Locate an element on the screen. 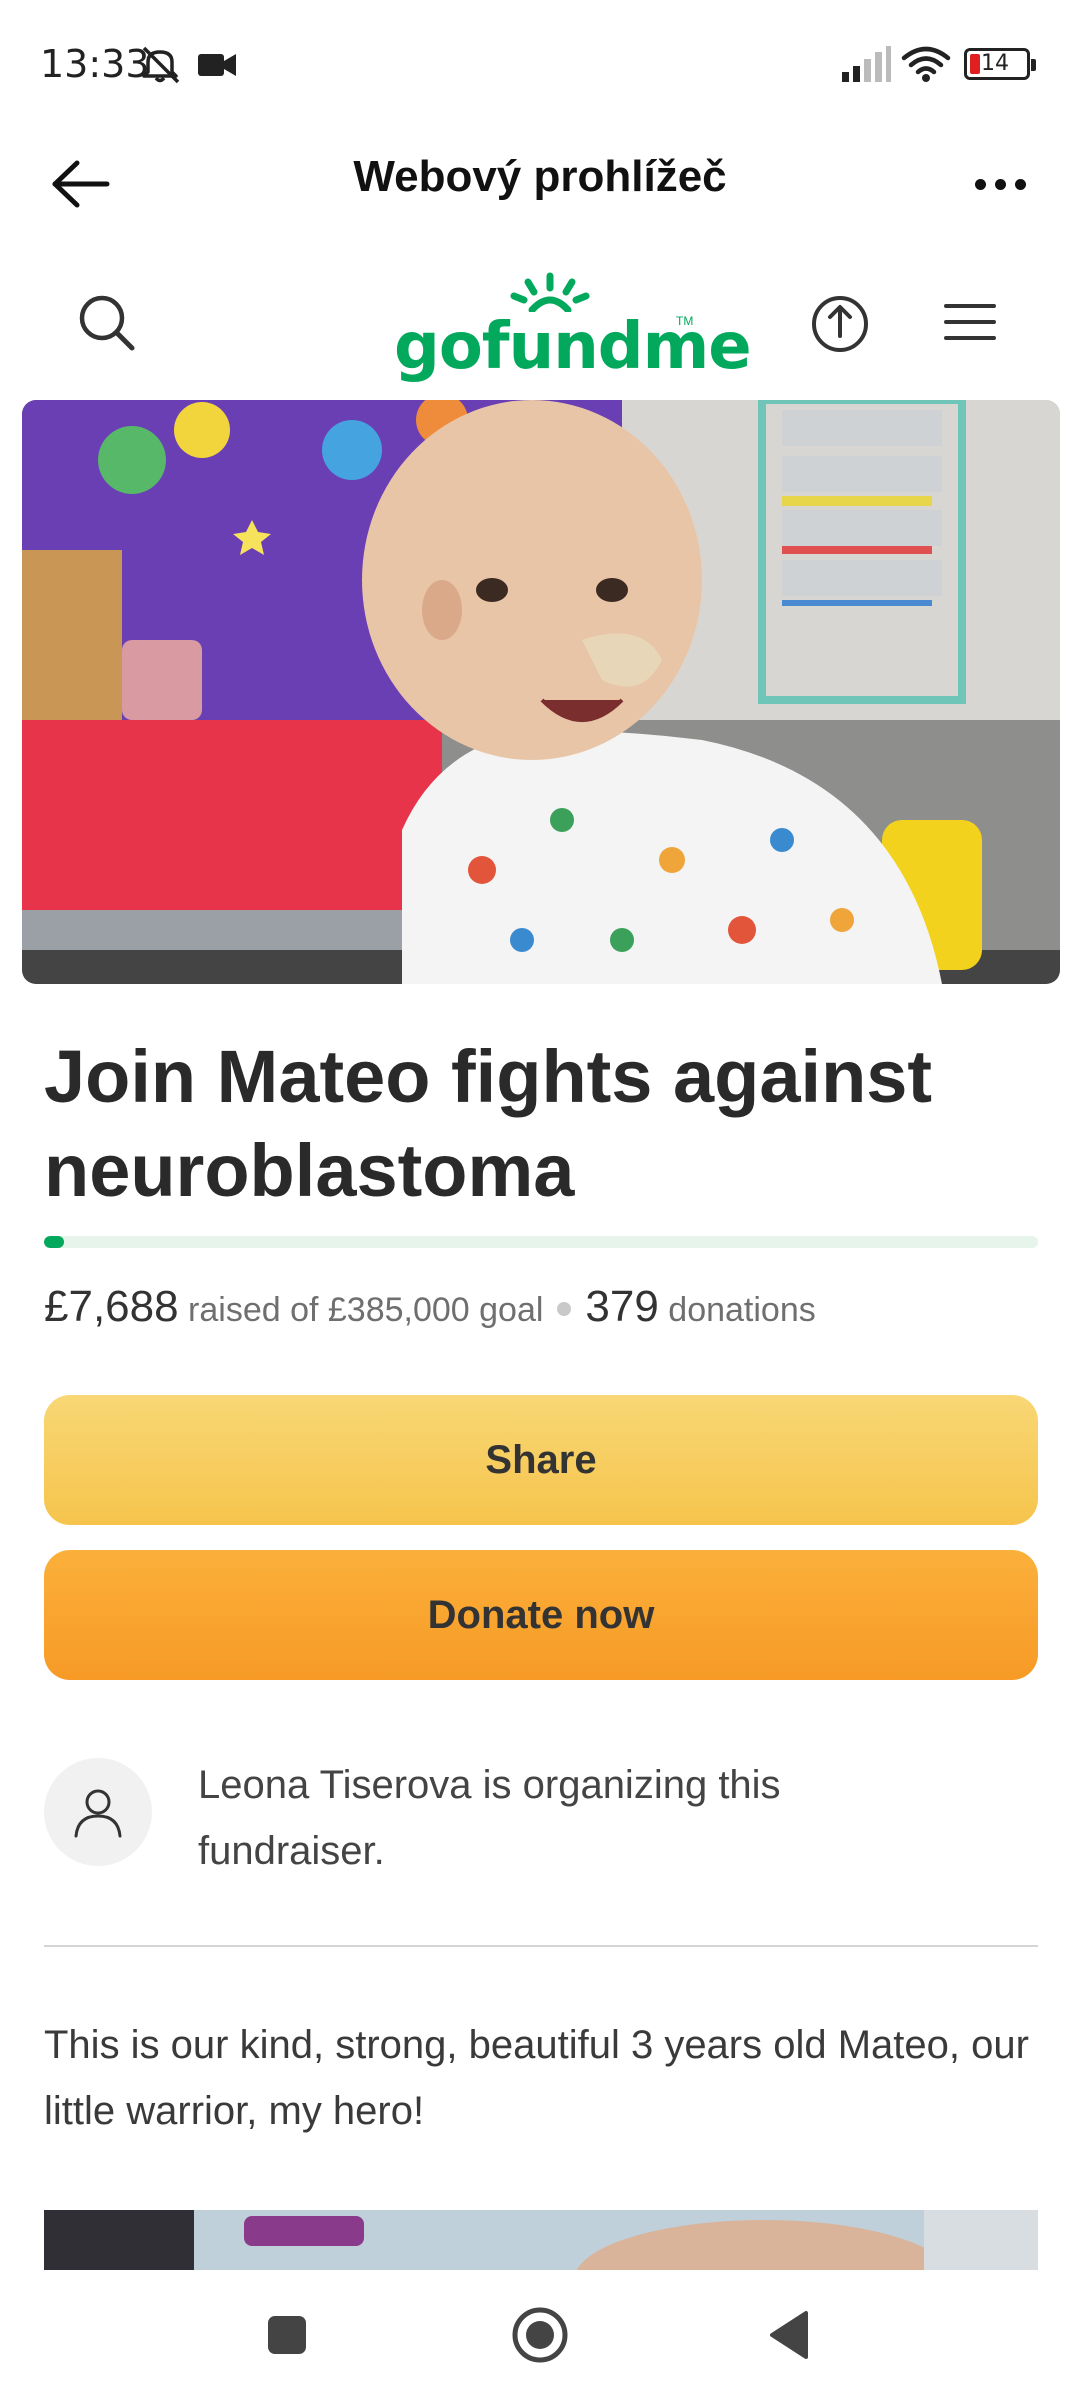  story-image is located at coordinates (541, 2240).